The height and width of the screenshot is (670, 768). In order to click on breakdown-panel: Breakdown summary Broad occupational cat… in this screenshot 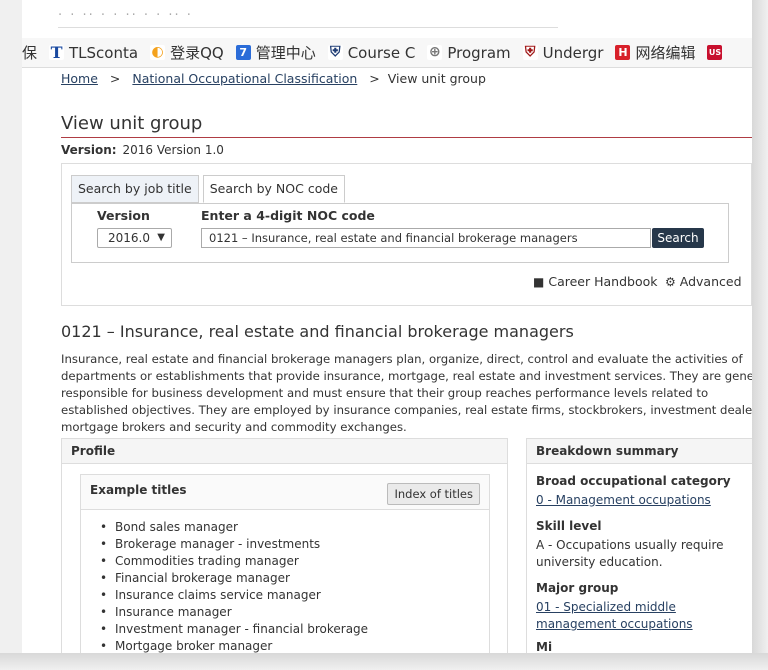, I will do `click(639, 545)`.